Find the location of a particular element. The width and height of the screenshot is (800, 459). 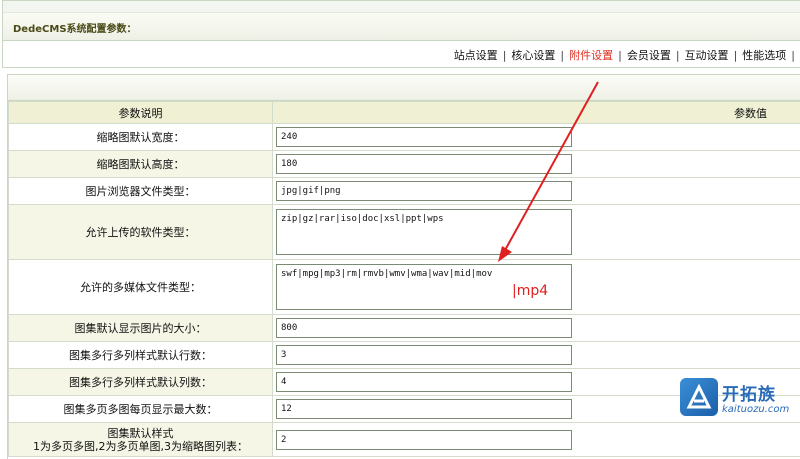

watermark-logo-icon is located at coordinates (699, 397).